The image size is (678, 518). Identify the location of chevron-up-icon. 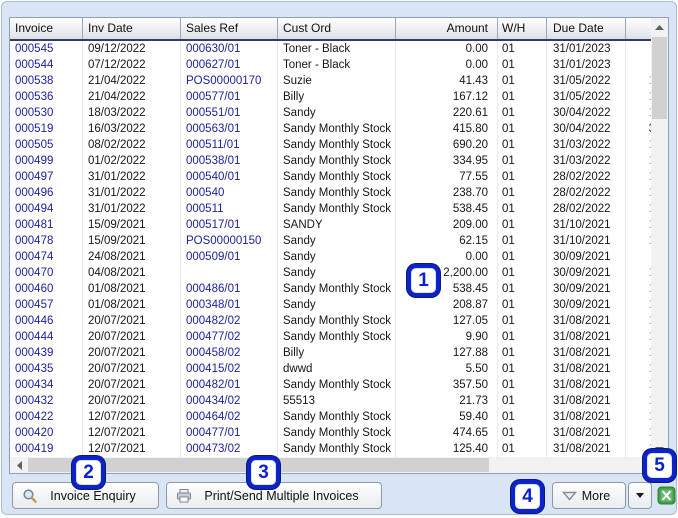
(659, 27).